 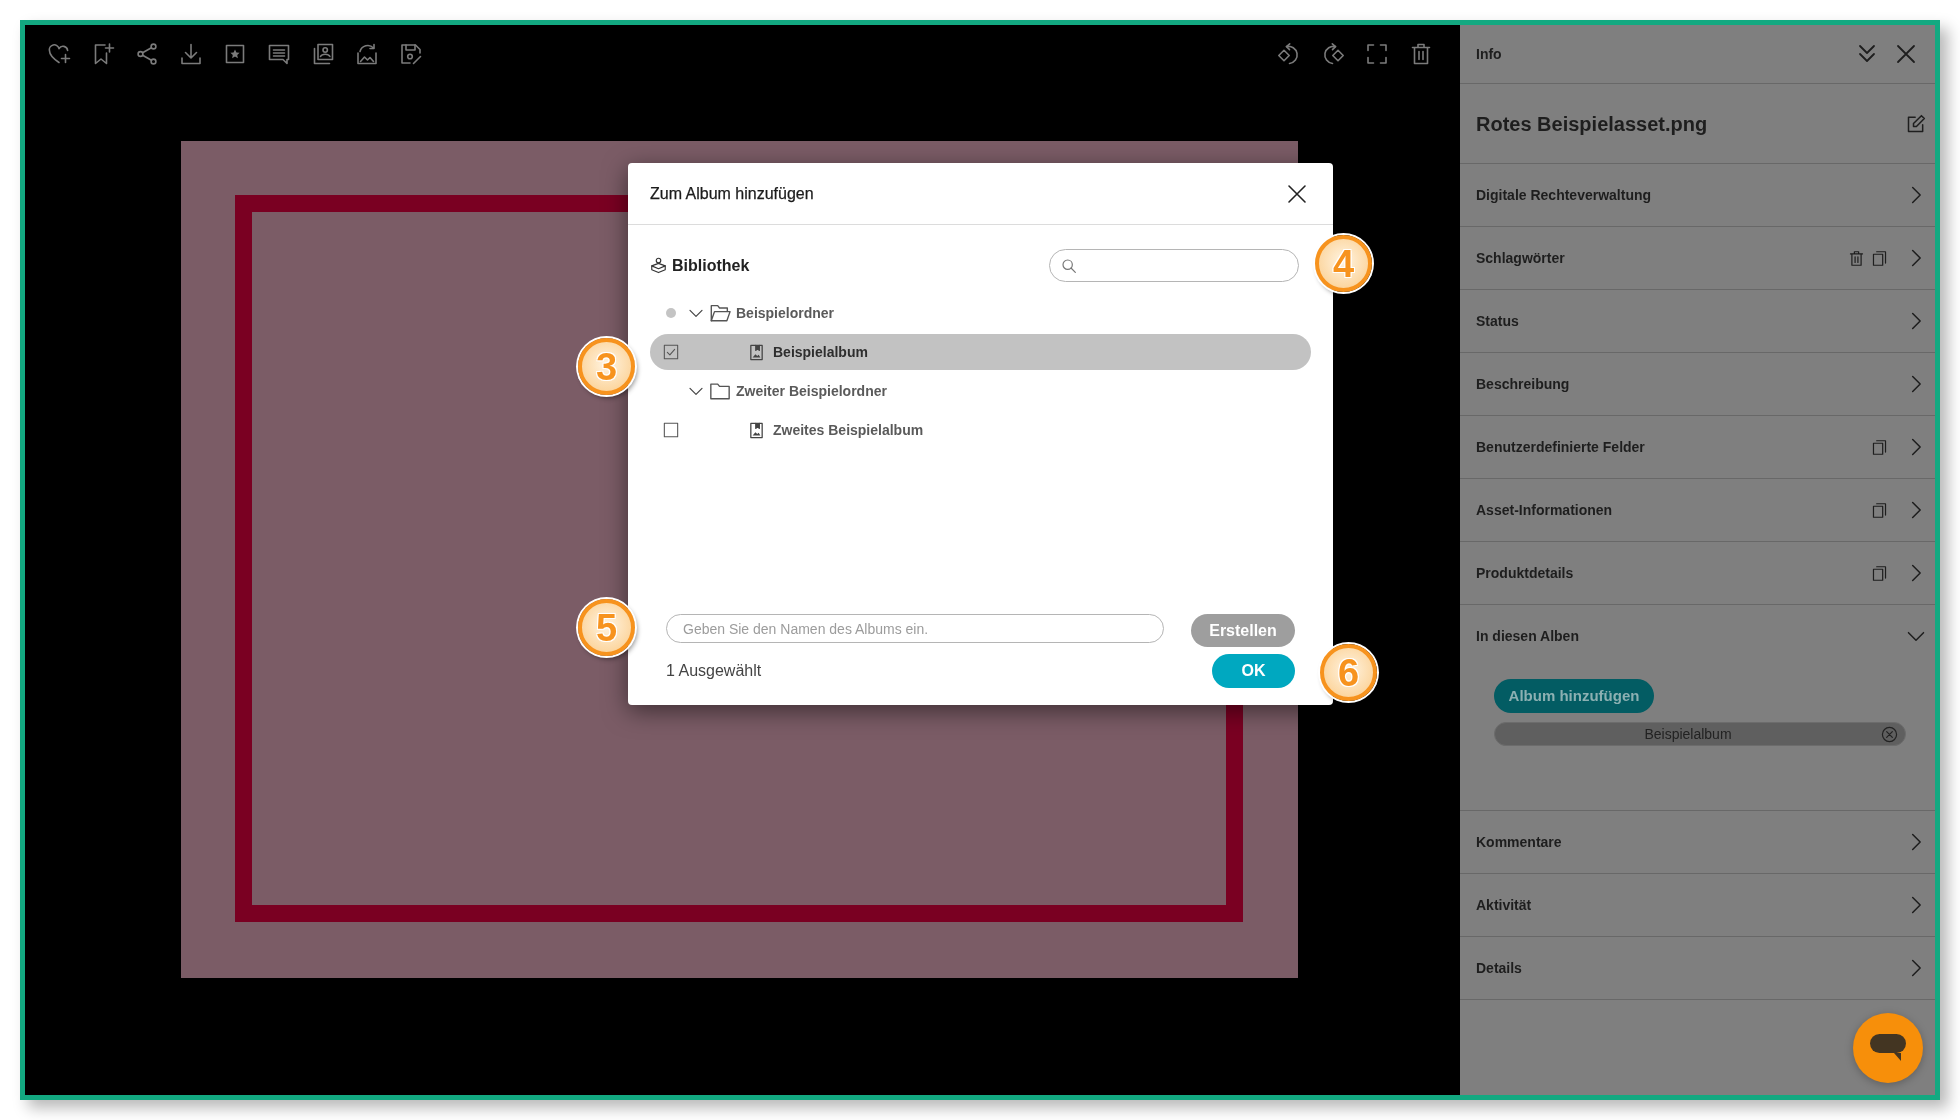 What do you see at coordinates (1377, 54) in the screenshot?
I see `fullscreen-icon` at bounding box center [1377, 54].